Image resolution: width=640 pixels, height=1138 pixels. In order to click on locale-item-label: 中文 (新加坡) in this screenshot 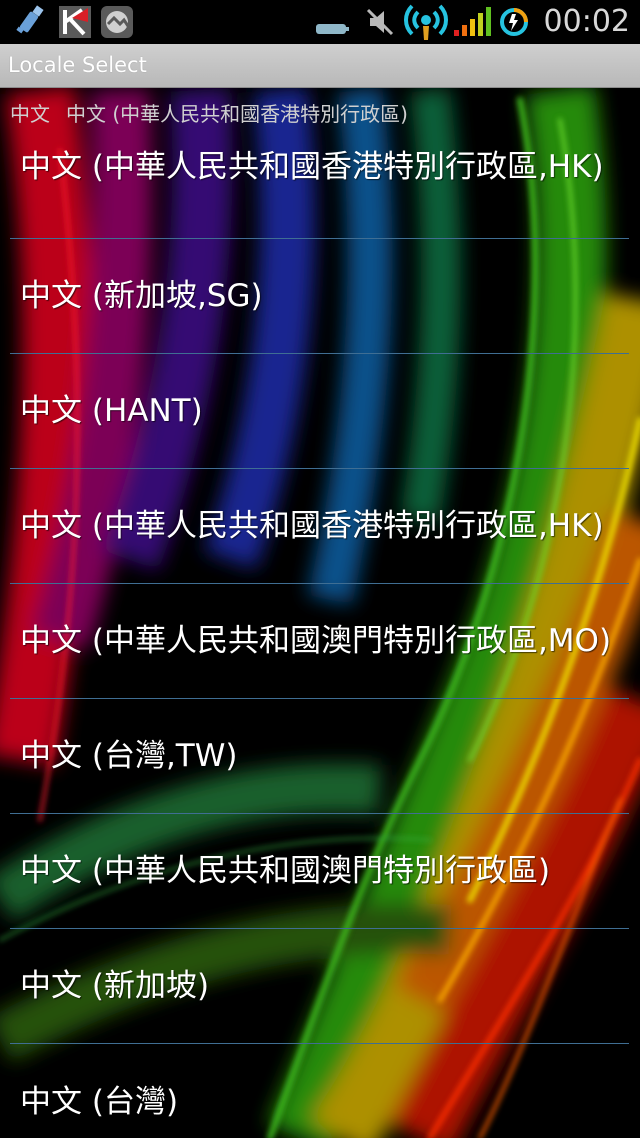, I will do `click(115, 986)`.